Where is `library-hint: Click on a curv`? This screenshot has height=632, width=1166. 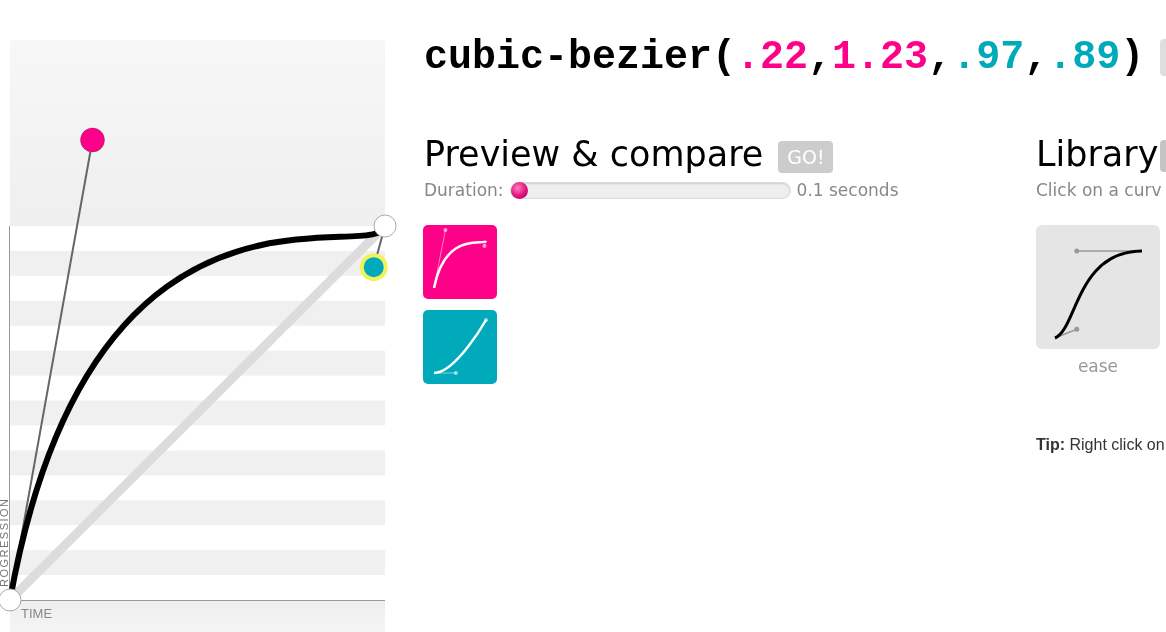
library-hint: Click on a curv is located at coordinates (1099, 190).